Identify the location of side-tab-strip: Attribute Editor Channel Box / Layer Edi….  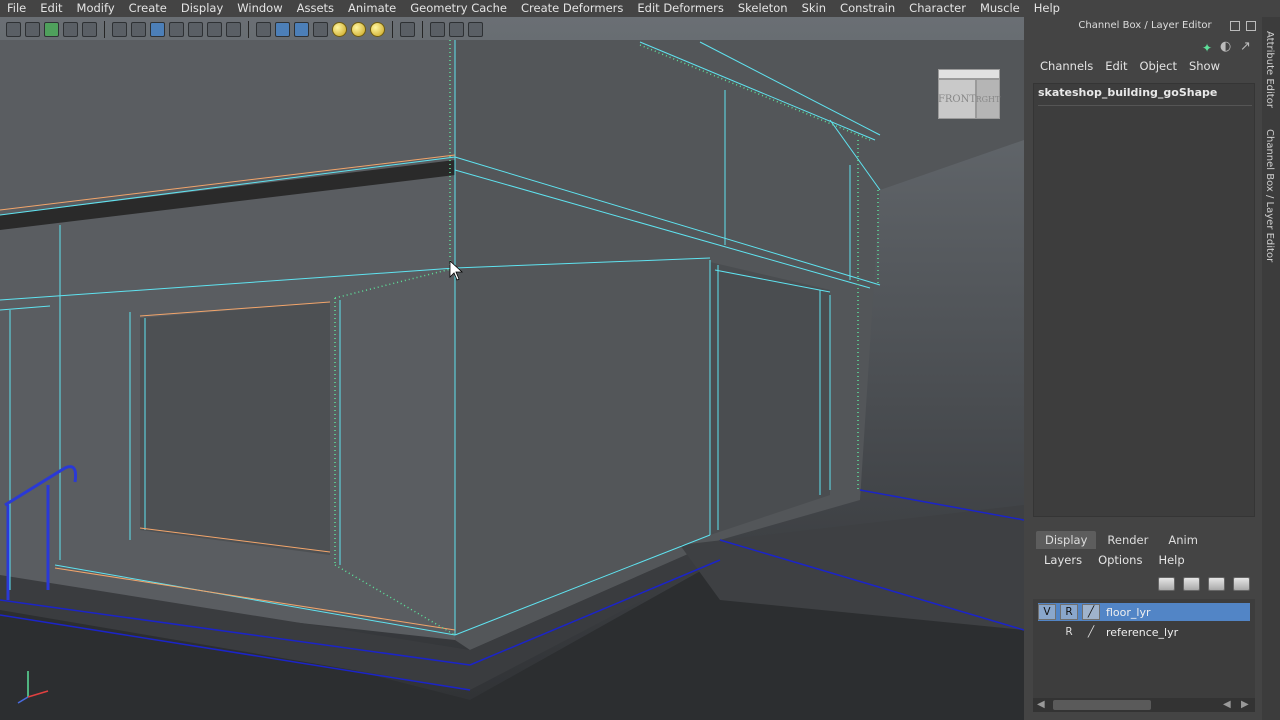
(1271, 368).